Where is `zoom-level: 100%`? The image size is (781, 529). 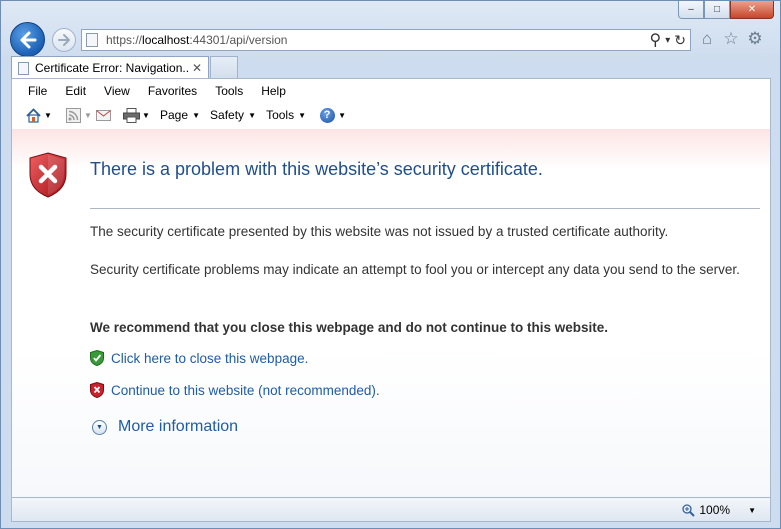 zoom-level: 100% is located at coordinates (715, 510).